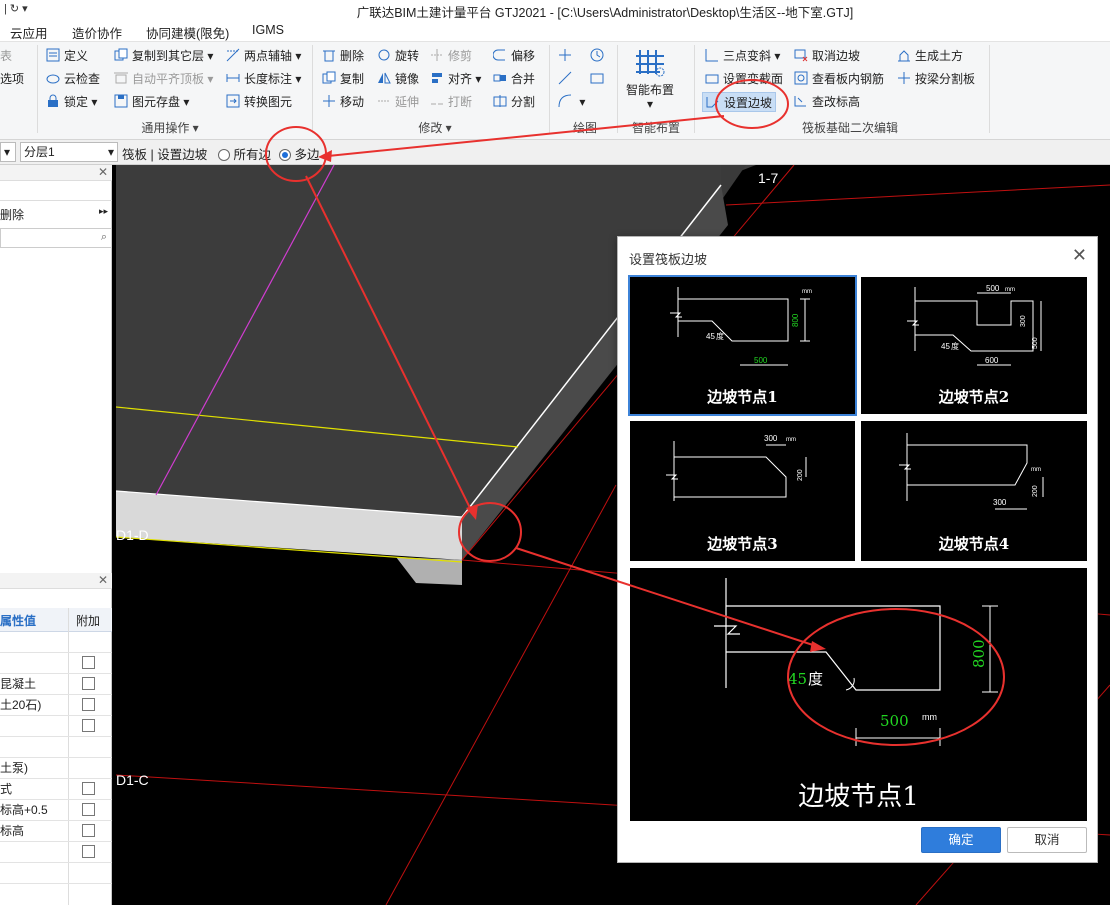 The height and width of the screenshot is (905, 1110). What do you see at coordinates (163, 56) in the screenshot?
I see `copy-to-layer-button: 复制到其它层 ▾` at bounding box center [163, 56].